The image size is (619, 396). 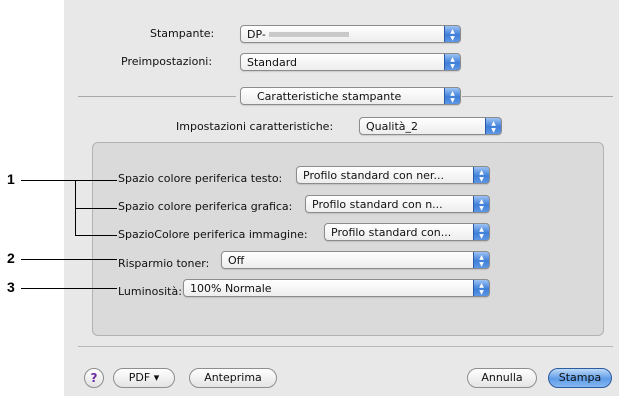 What do you see at coordinates (167, 61) in the screenshot?
I see `presets-label: Preimpostazioni:` at bounding box center [167, 61].